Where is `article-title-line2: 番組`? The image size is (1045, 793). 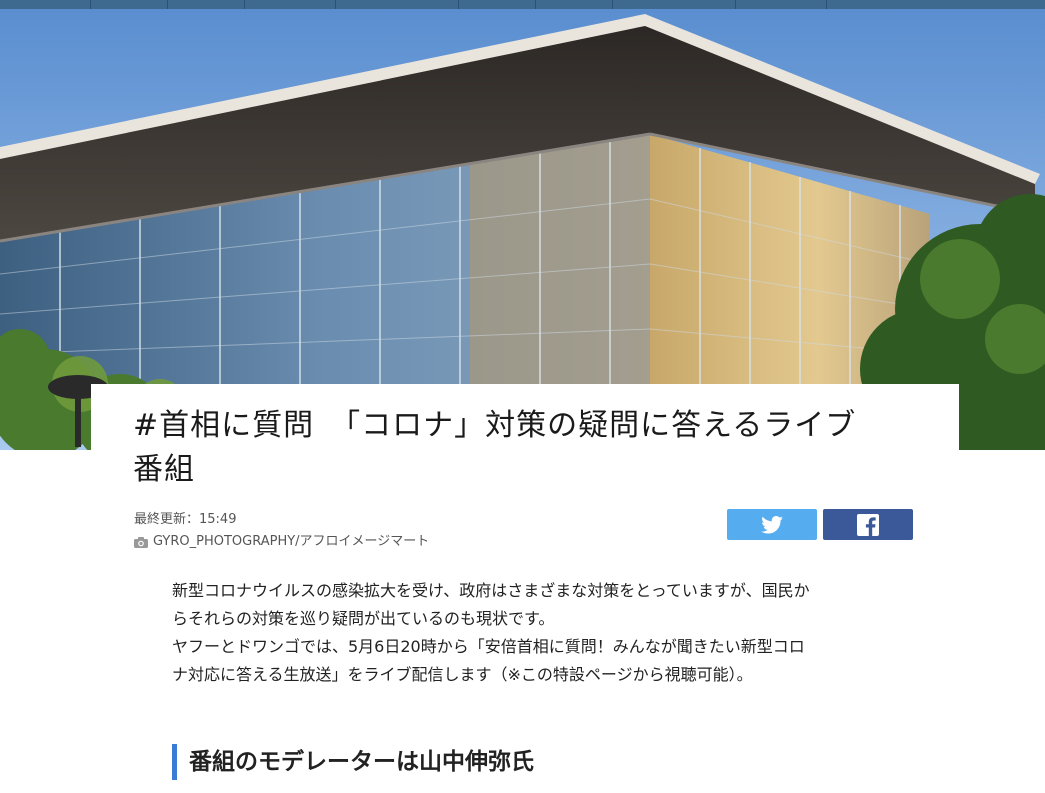 article-title-line2: 番組 is located at coordinates (164, 469).